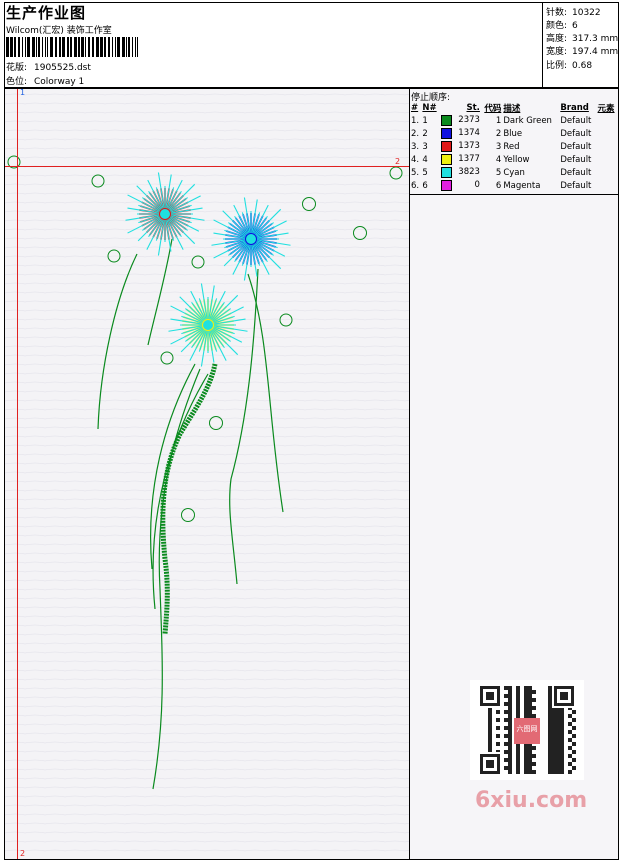 The image size is (620, 861). I want to click on row-description: Yellow, so click(516, 159).